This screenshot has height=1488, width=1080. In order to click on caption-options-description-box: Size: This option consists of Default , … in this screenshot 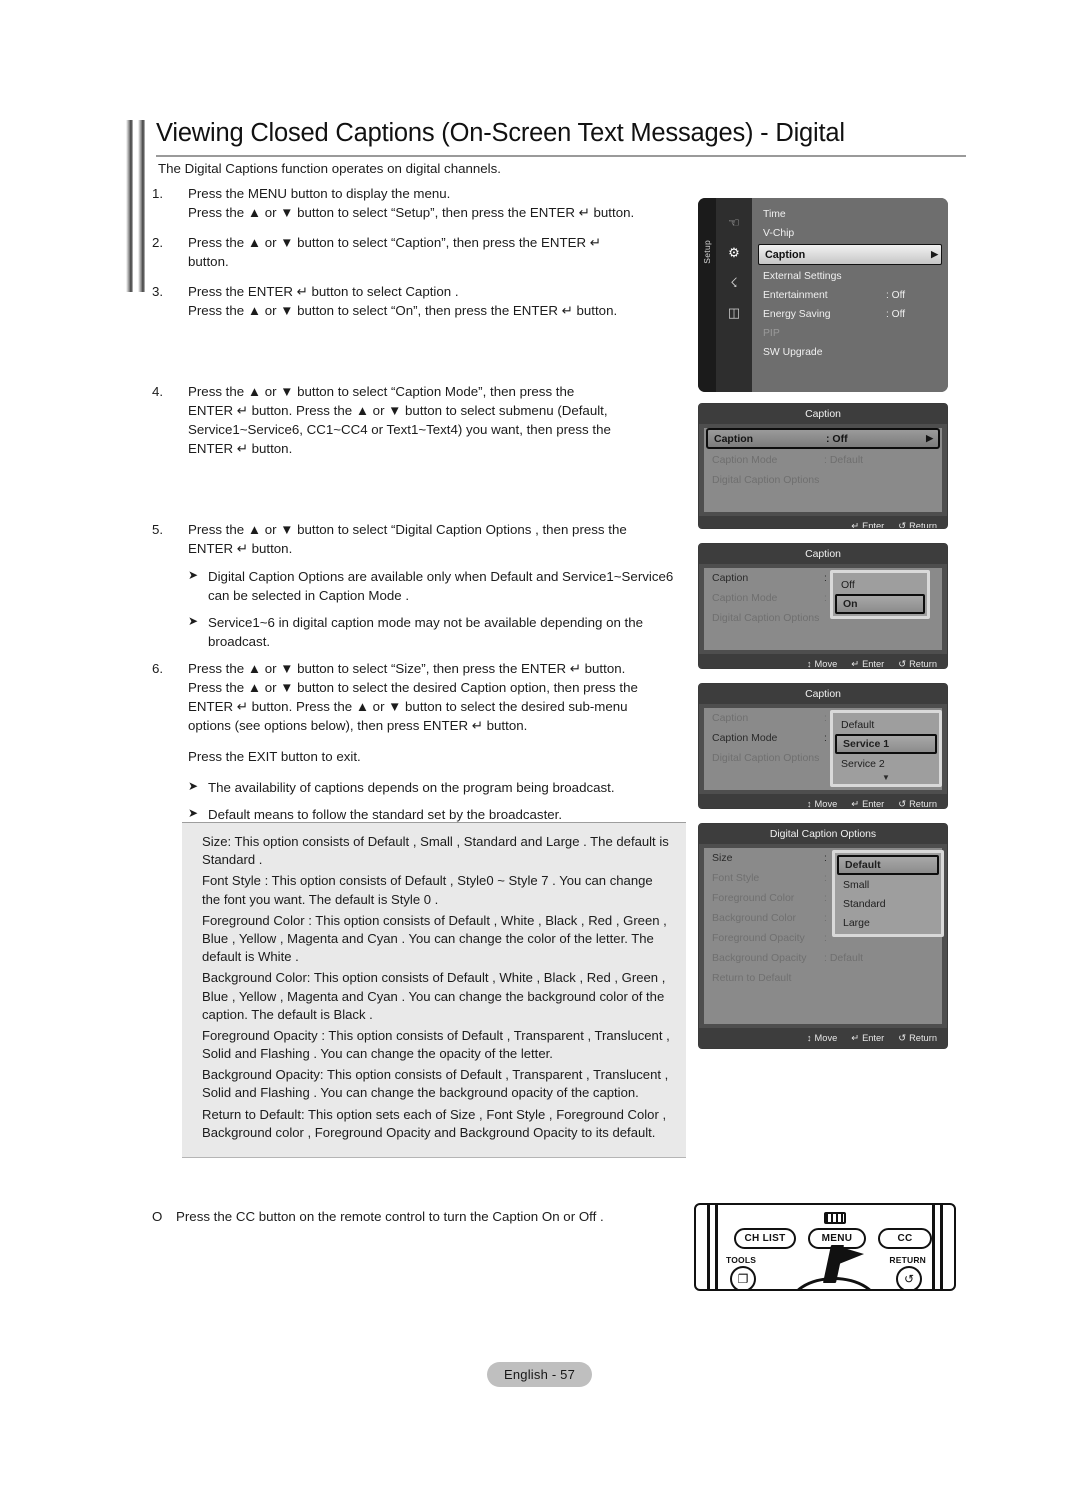, I will do `click(434, 990)`.